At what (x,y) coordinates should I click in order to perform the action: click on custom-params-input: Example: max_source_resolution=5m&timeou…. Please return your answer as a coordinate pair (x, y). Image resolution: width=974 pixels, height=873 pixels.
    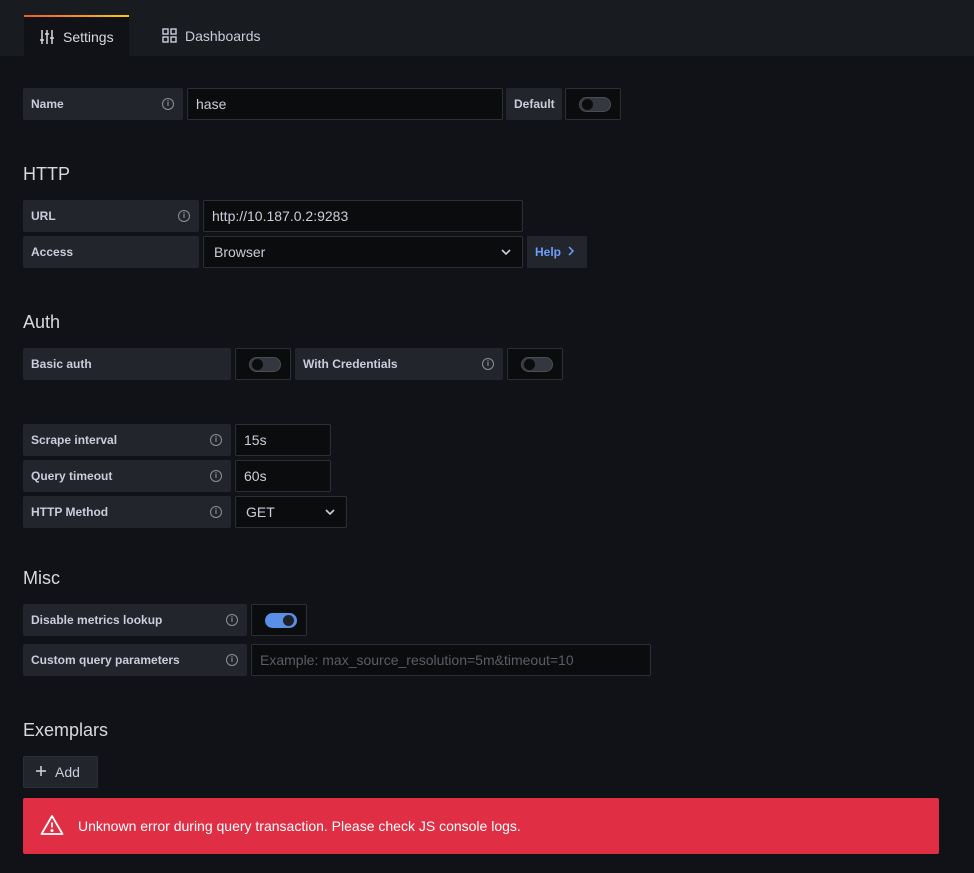
    Looking at the image, I should click on (451, 660).